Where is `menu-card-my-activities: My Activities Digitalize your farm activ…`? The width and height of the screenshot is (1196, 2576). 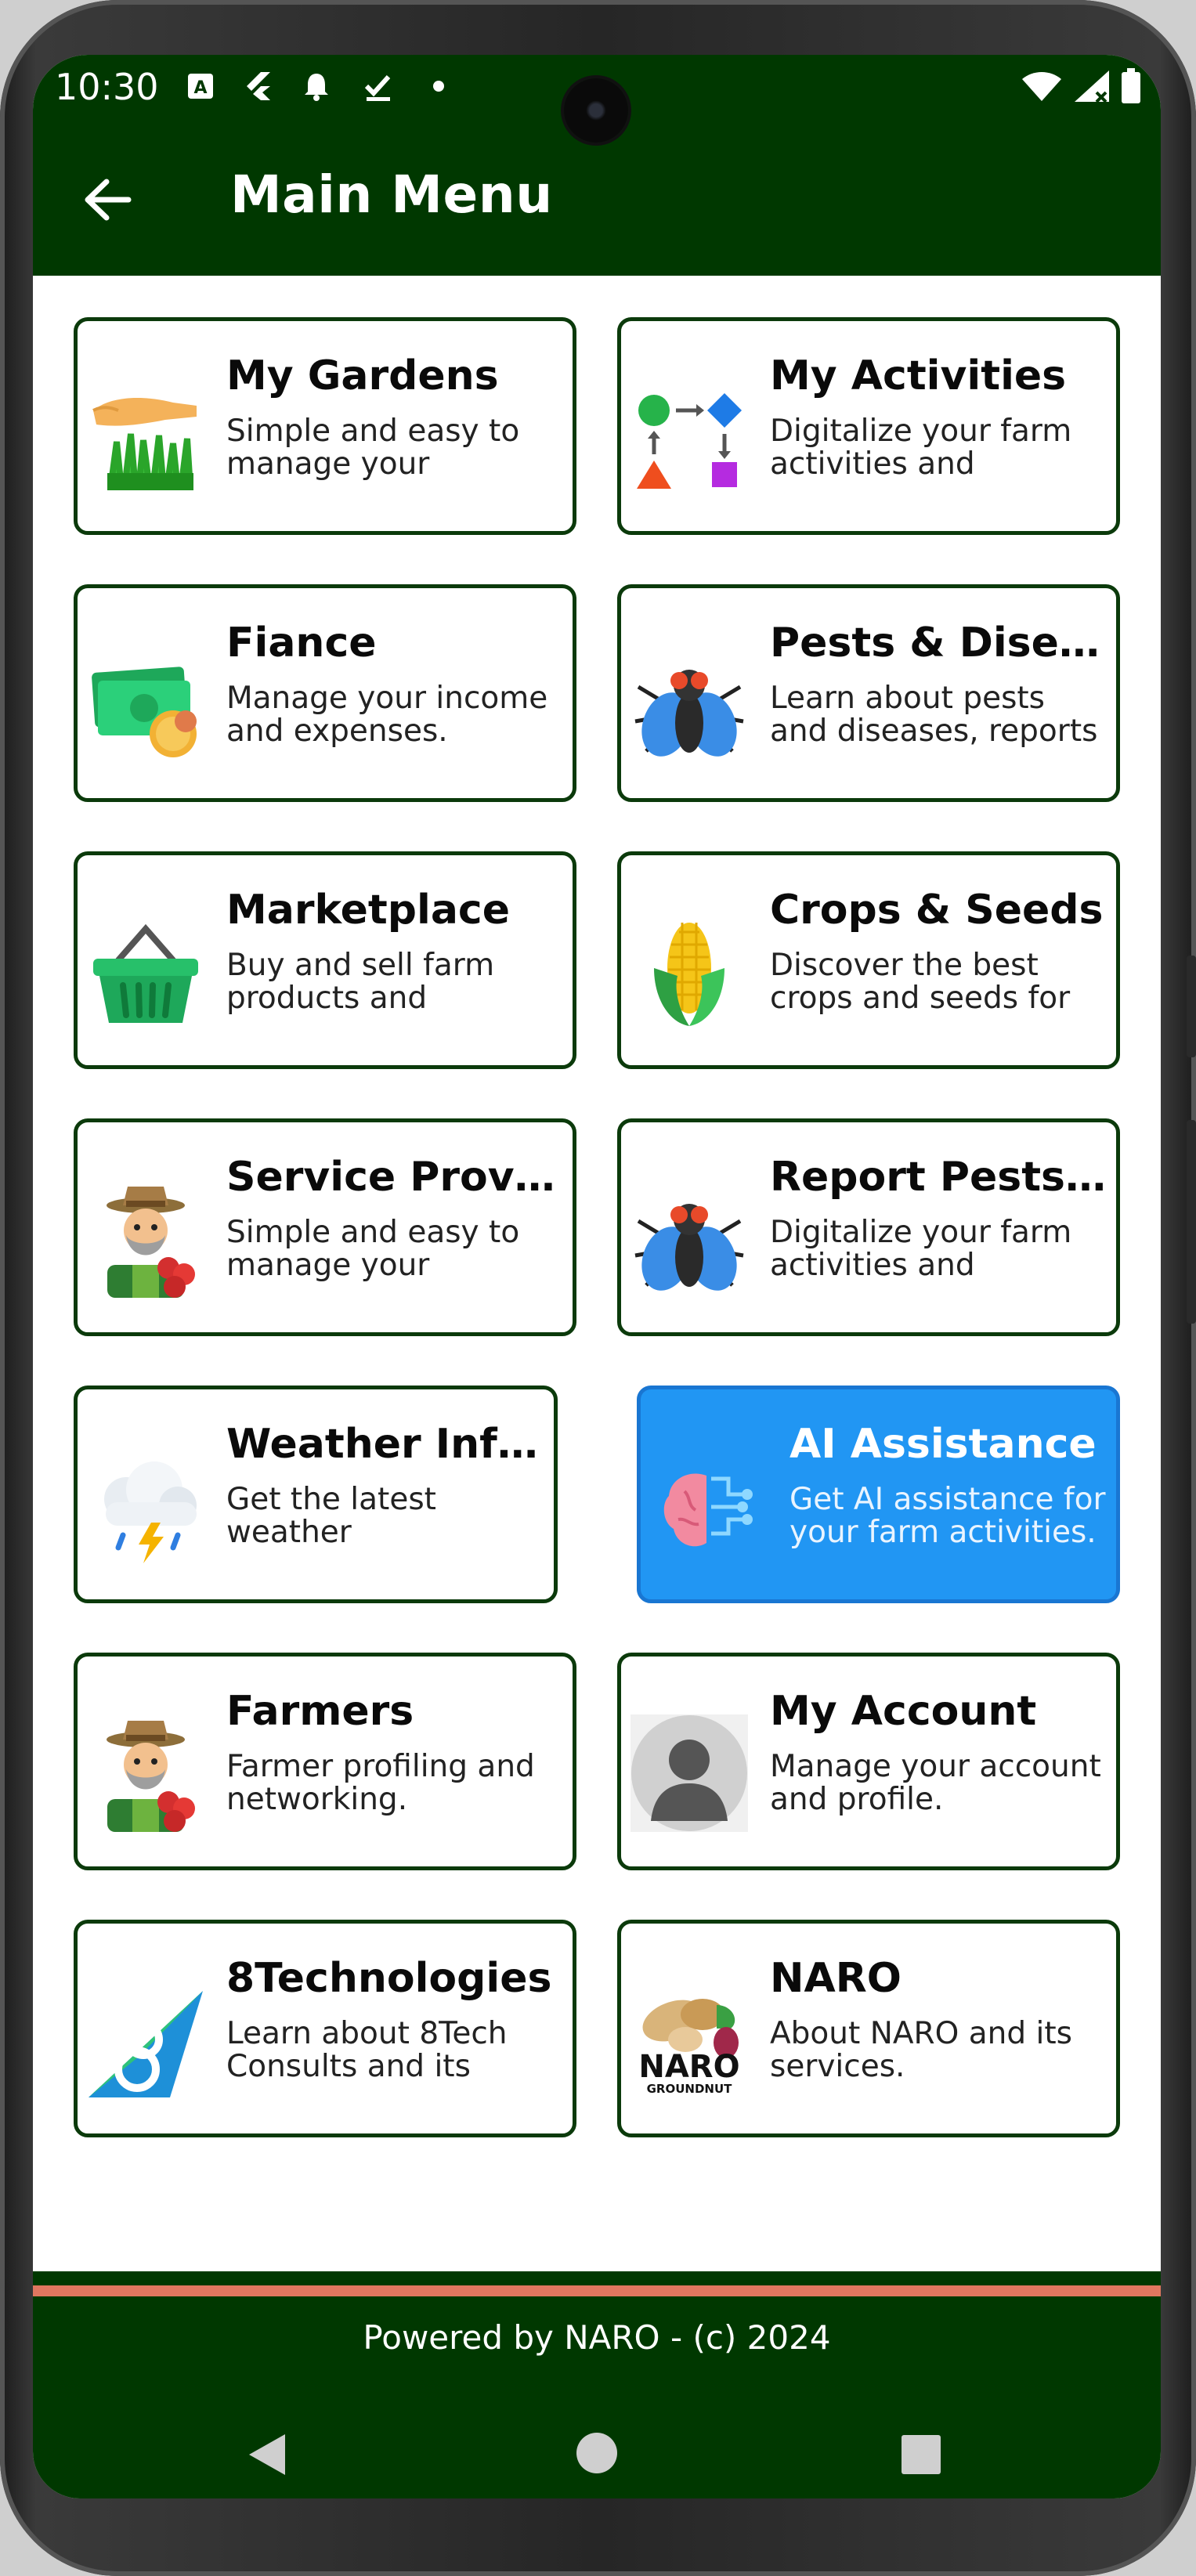
menu-card-my-activities: My Activities Digitalize your farm activ… is located at coordinates (868, 426).